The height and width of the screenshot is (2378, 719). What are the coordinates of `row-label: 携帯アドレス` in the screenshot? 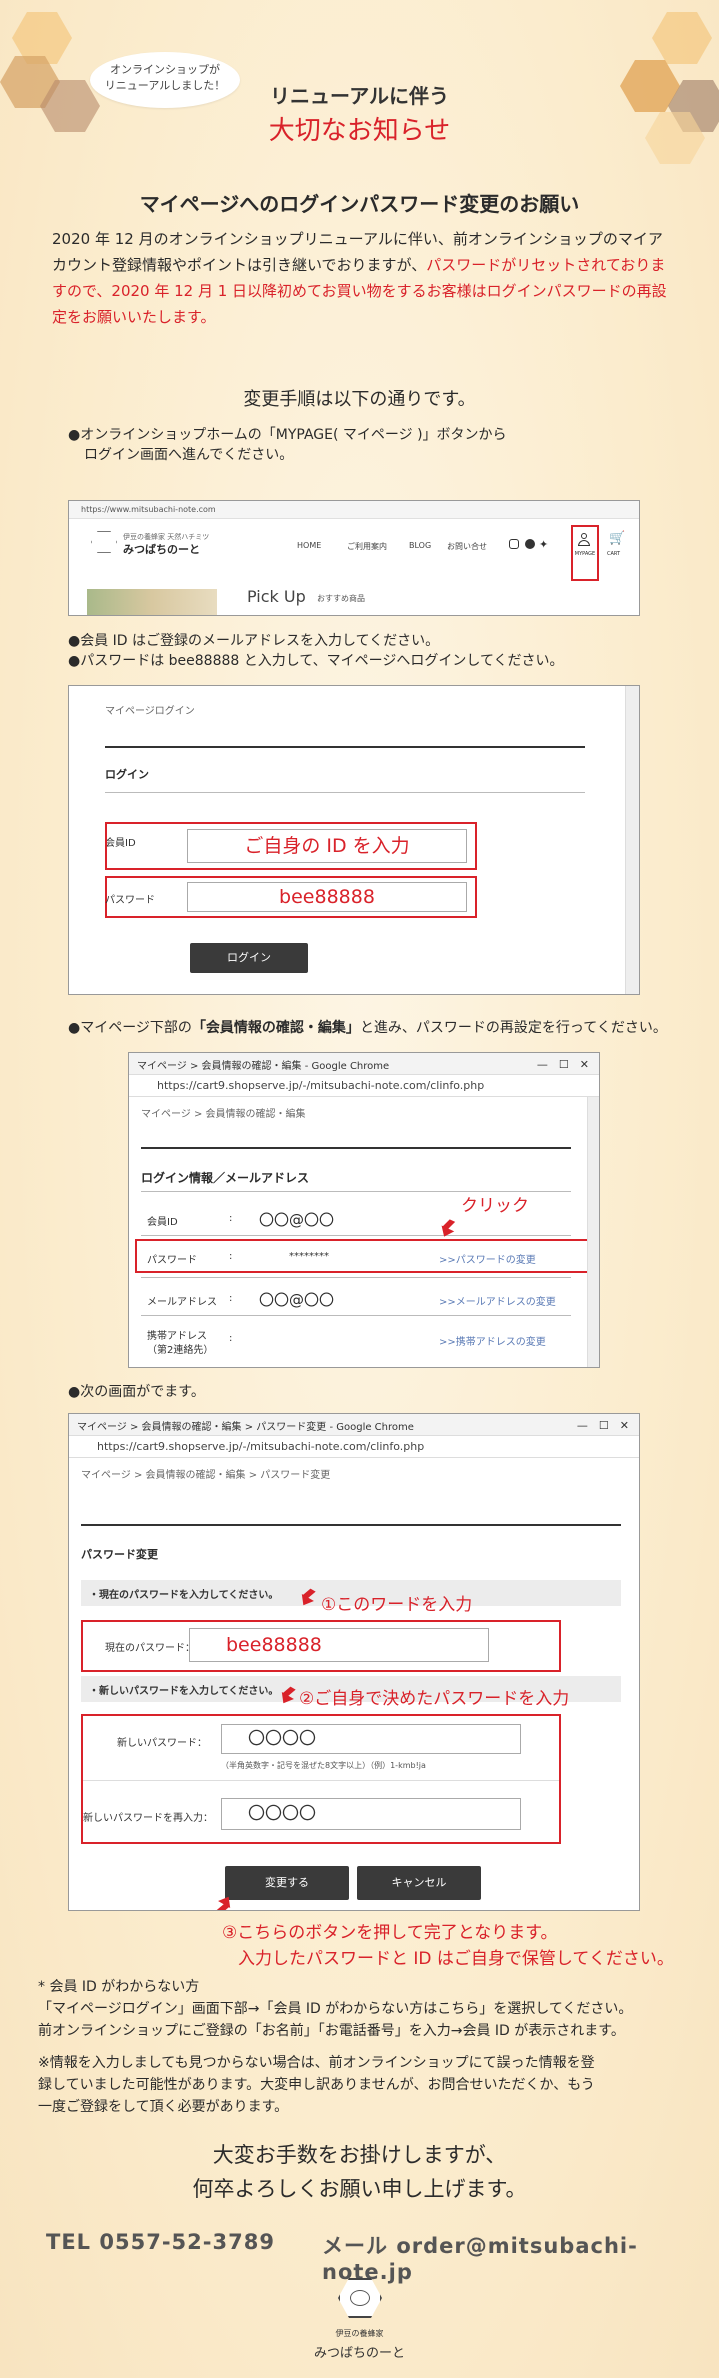 It's located at (177, 1336).